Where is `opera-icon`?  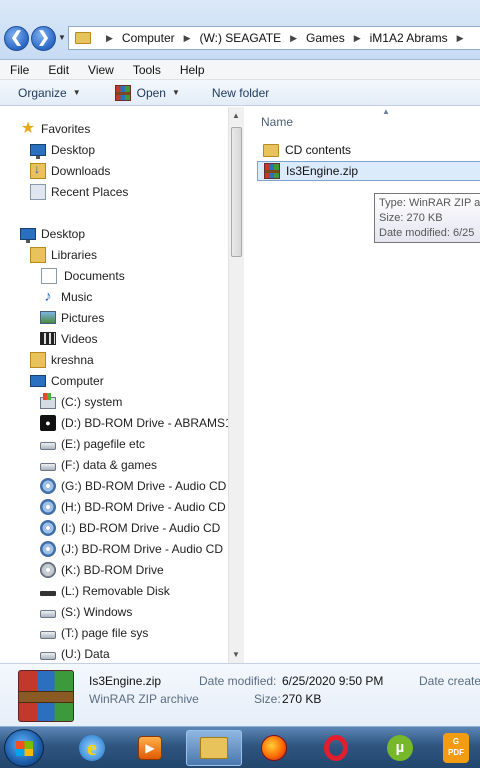 opera-icon is located at coordinates (336, 748).